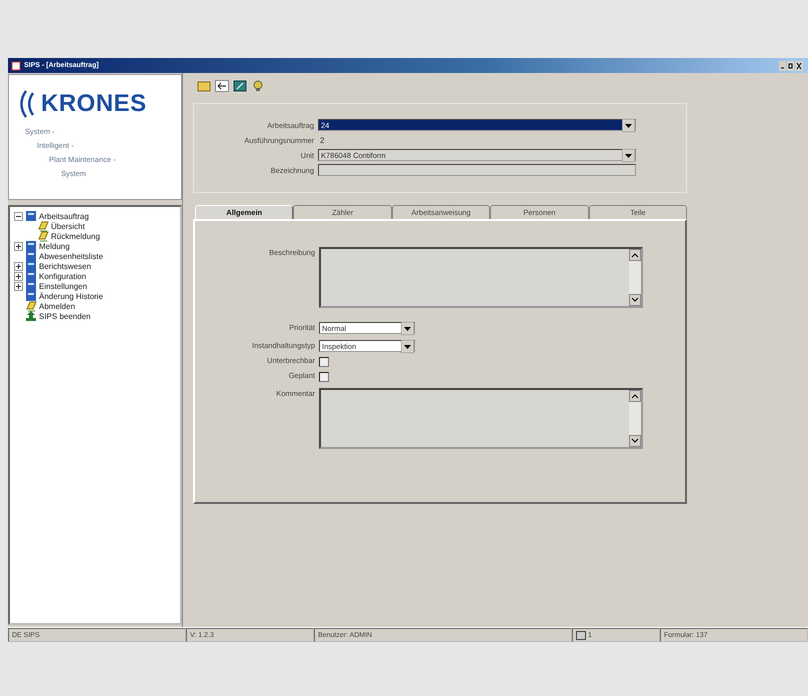  Describe the element at coordinates (31, 316) in the screenshot. I see `tree-exit-icon` at that location.